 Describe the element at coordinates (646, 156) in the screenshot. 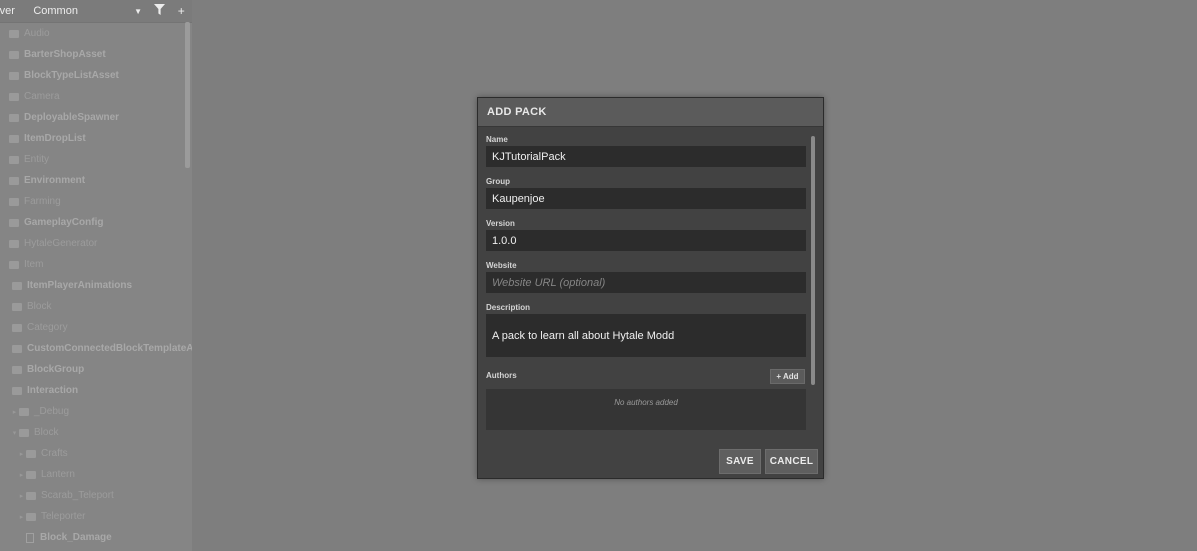

I see `name-input` at that location.